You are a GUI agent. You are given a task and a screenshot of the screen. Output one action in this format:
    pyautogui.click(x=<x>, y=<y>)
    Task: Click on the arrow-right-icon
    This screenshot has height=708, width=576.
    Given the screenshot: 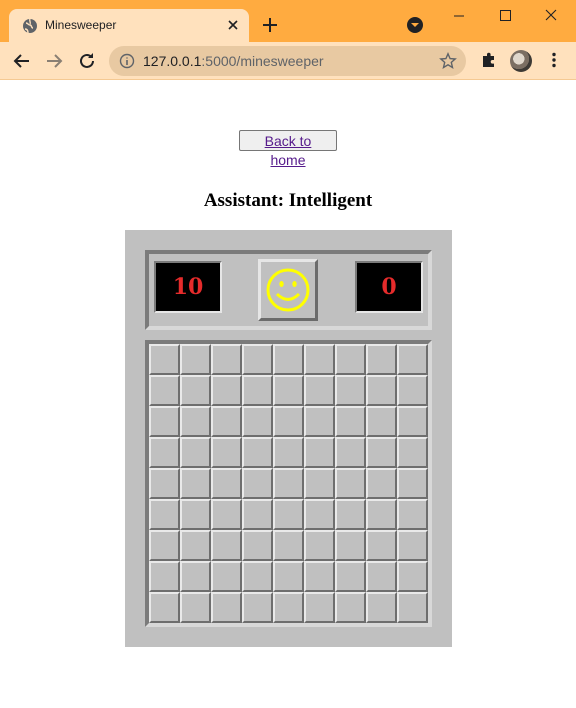 What is the action you would take?
    pyautogui.click(x=54, y=61)
    